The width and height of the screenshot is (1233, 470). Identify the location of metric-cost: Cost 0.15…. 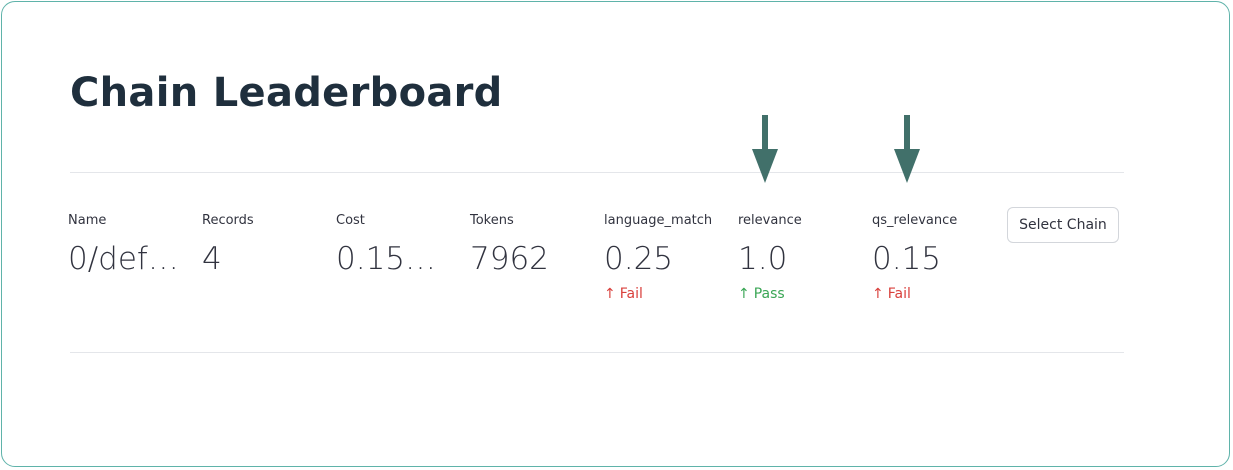
(398, 245).